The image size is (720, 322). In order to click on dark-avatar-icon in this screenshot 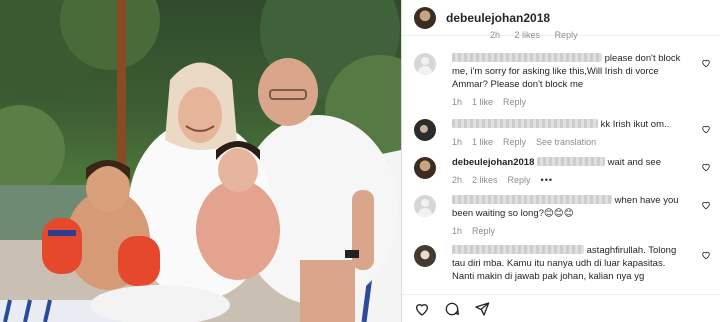, I will do `click(425, 130)`.